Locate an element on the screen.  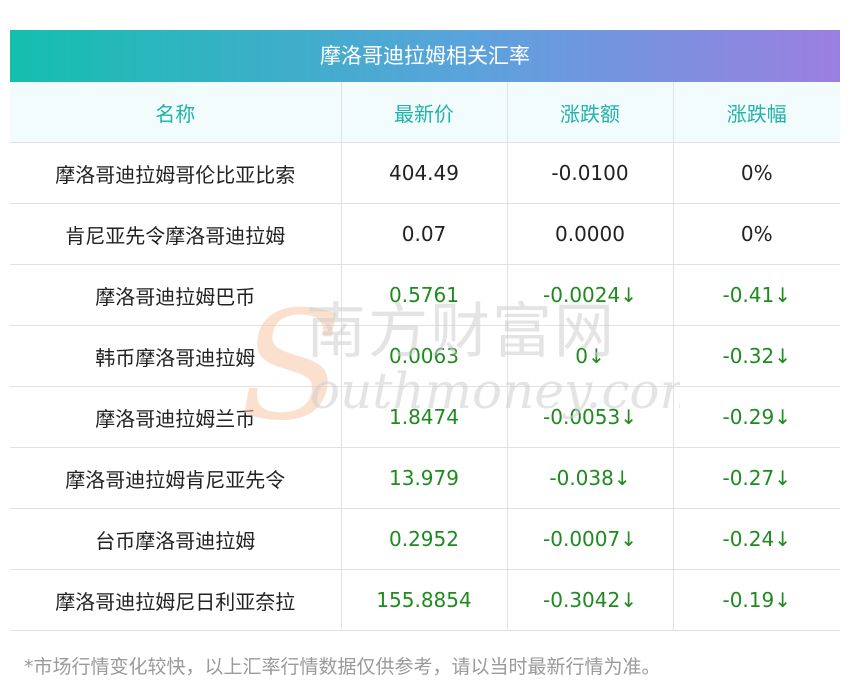
cell-pct: -0.27↓ is located at coordinates (756, 478).